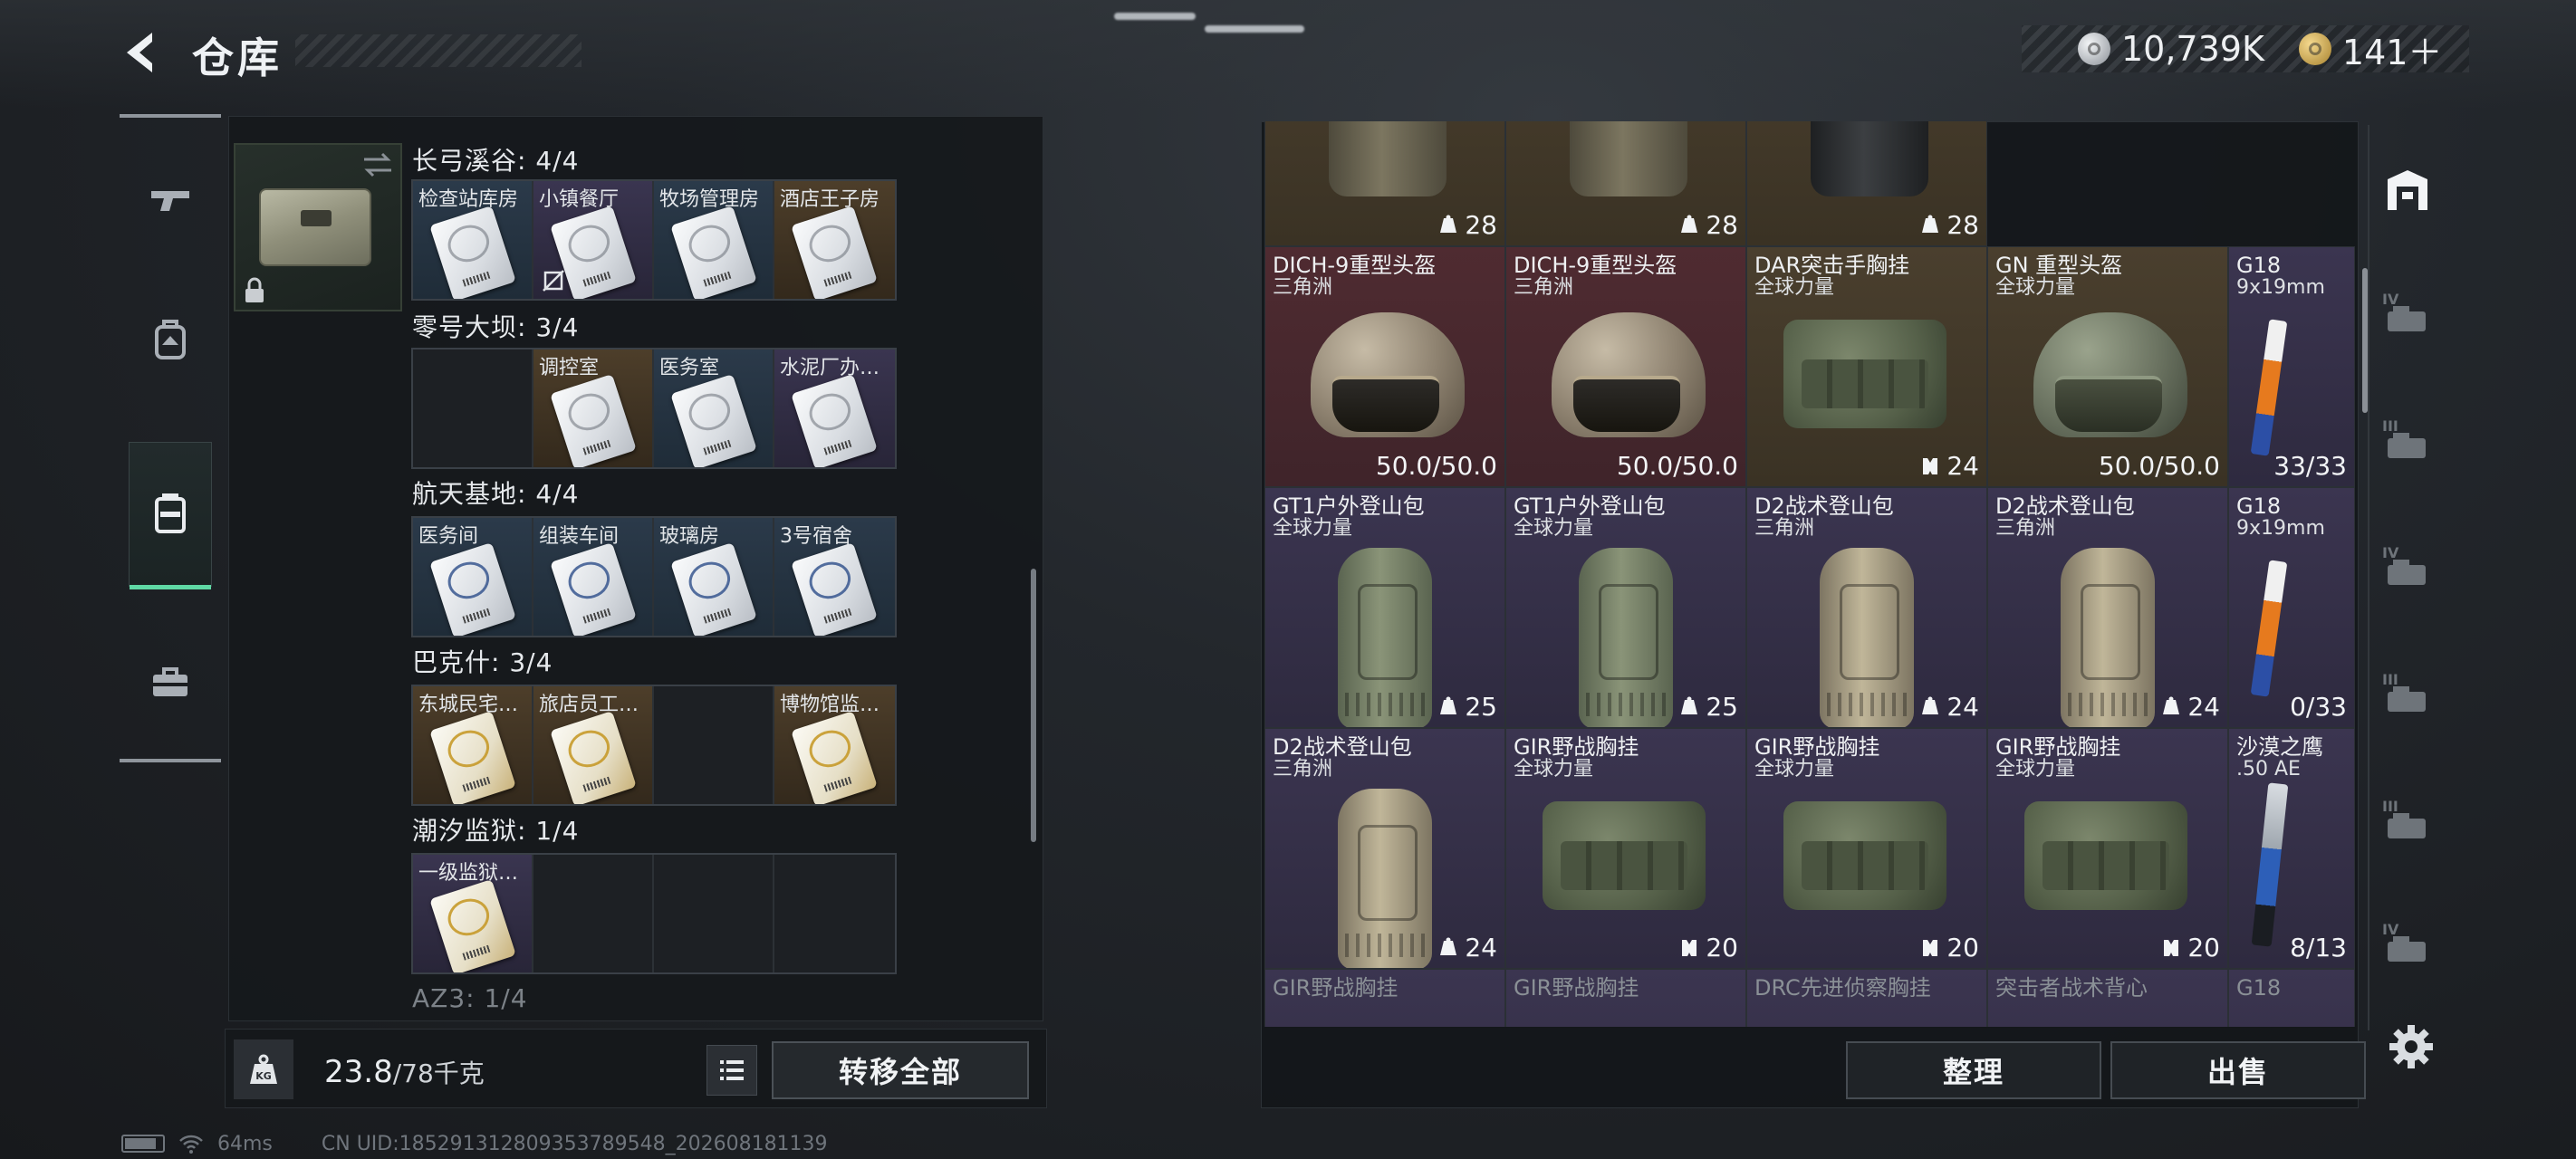 The height and width of the screenshot is (1159, 2576). I want to click on transfer-all-button: 转移全部, so click(900, 1070).